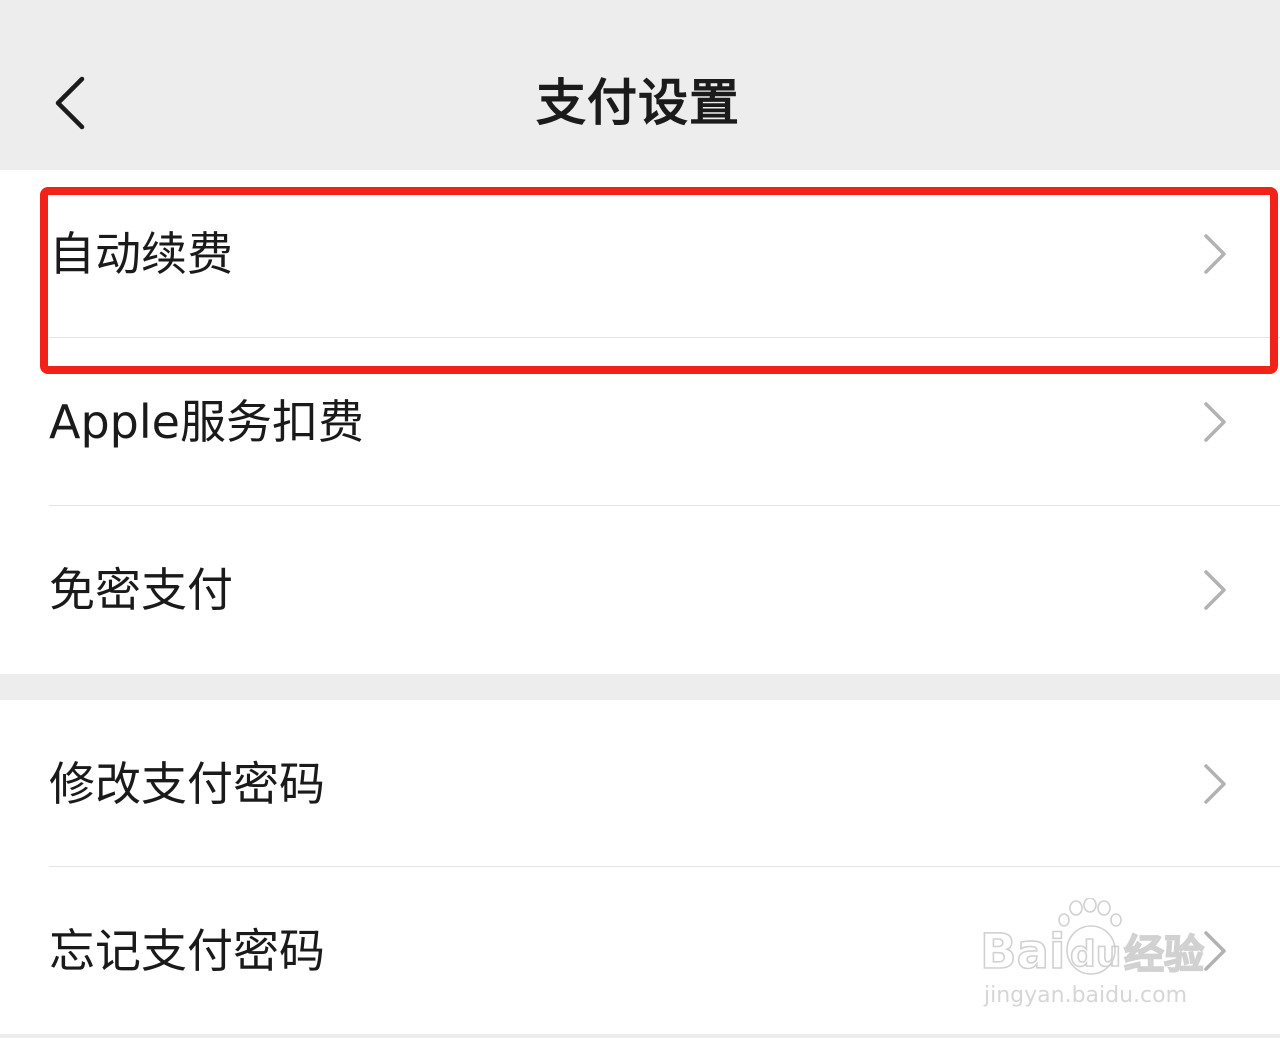 Image resolution: width=1280 pixels, height=1038 pixels. I want to click on bottom-separator, so click(640, 1036).